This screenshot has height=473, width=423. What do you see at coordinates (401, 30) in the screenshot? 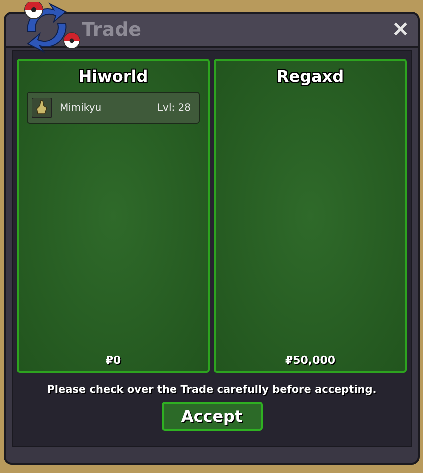
I see `close-button: ×` at bounding box center [401, 30].